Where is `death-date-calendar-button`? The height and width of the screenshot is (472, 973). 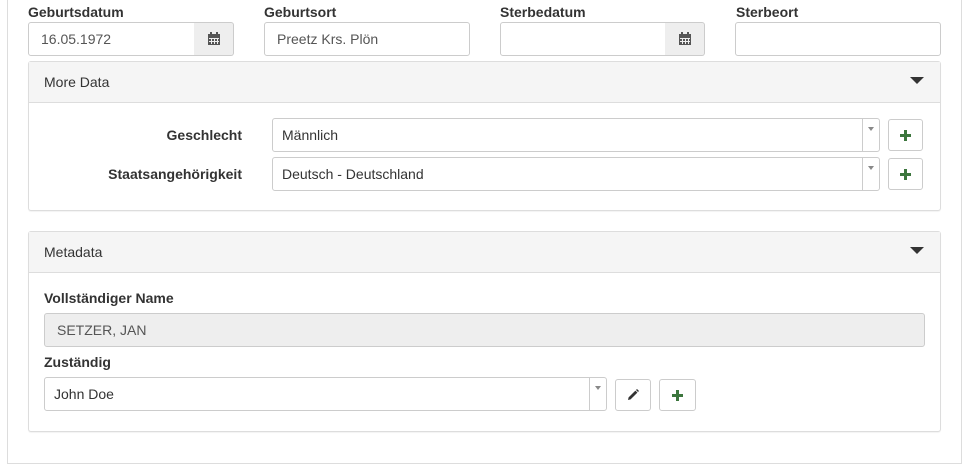 death-date-calendar-button is located at coordinates (685, 39).